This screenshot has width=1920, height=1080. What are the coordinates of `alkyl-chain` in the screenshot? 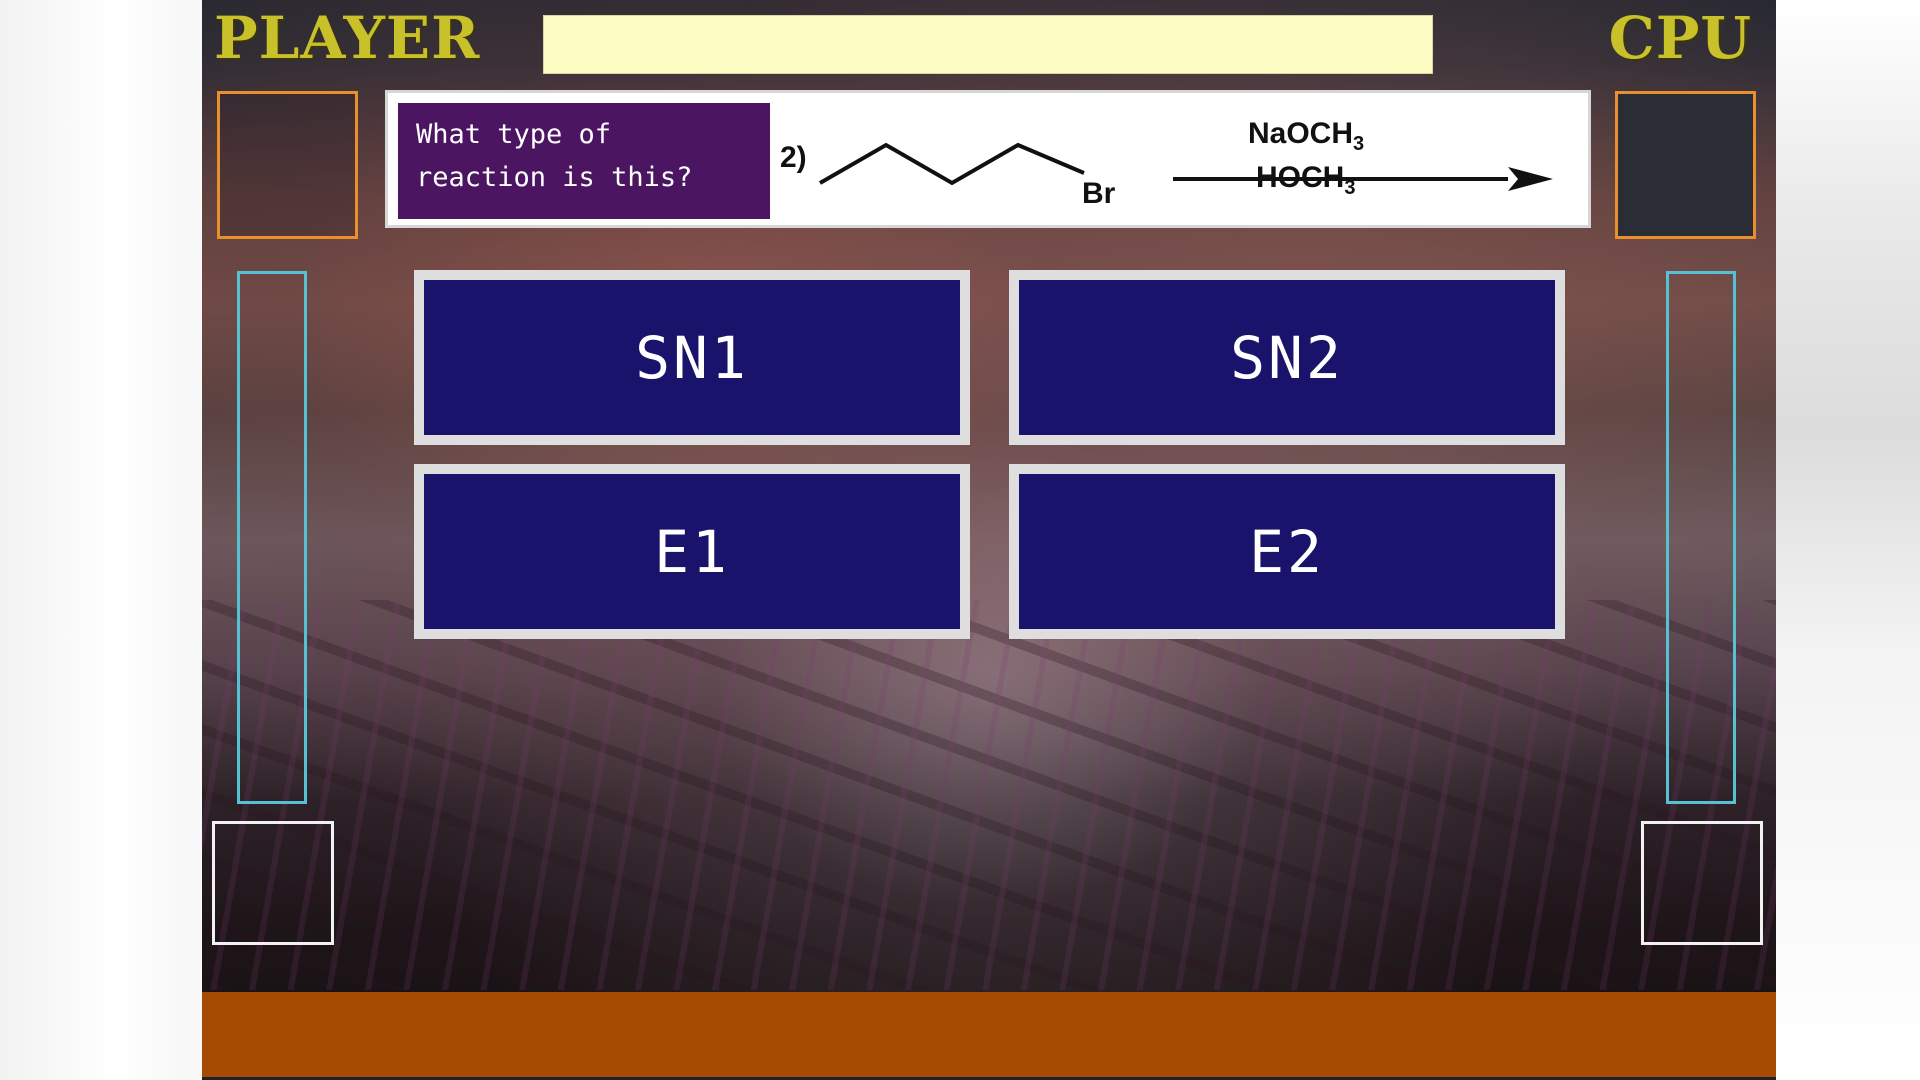 It's located at (952, 164).